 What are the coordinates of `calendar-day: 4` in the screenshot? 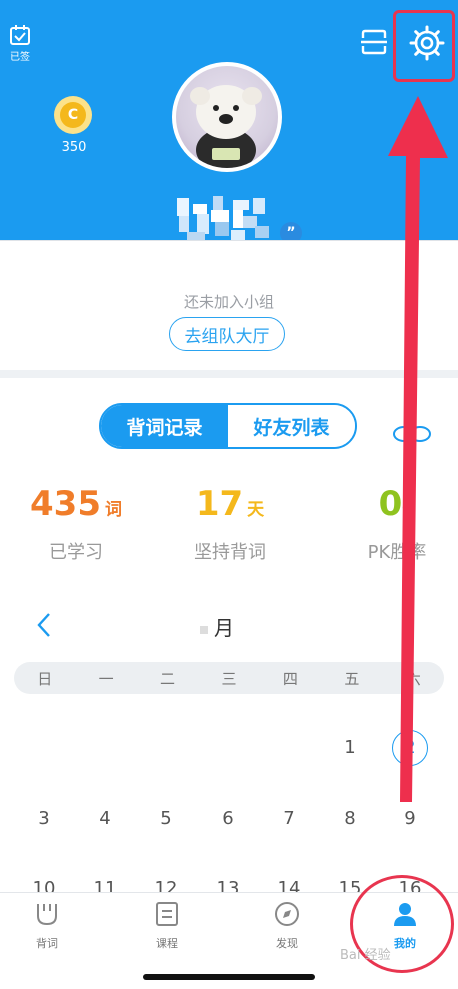 It's located at (105, 818).